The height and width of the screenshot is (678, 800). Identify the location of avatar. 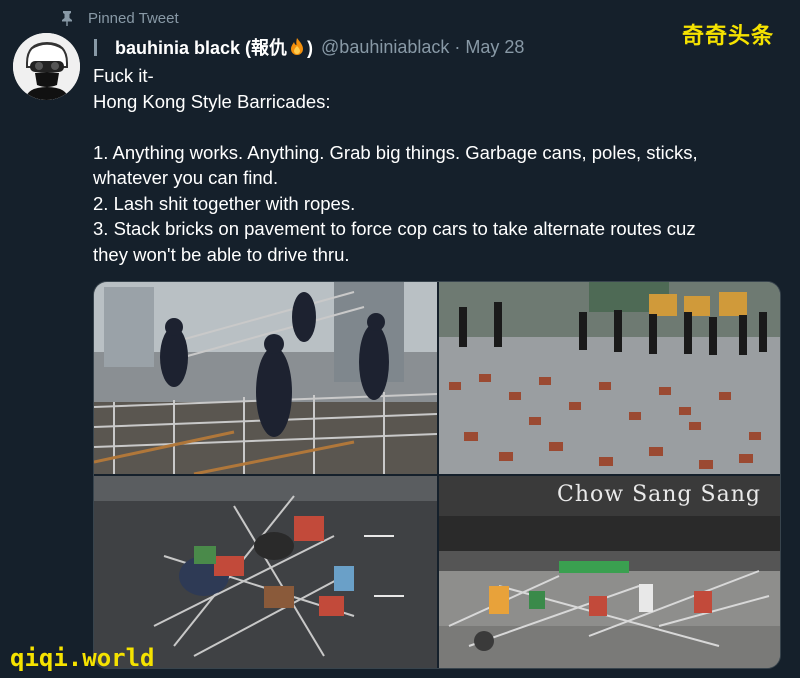
(46, 66).